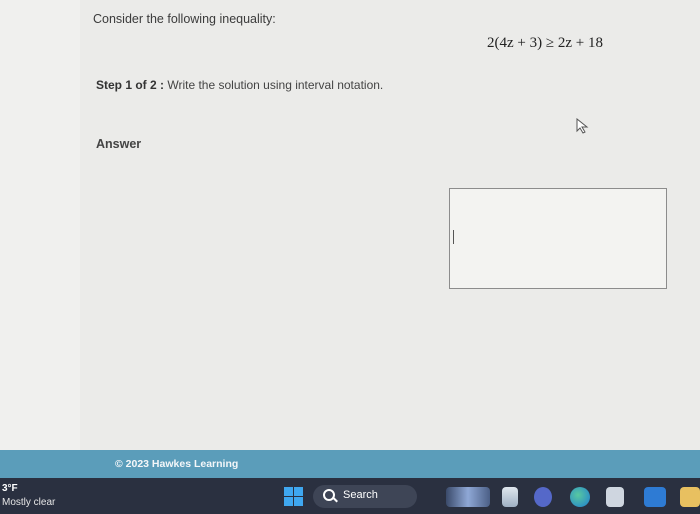 This screenshot has width=700, height=514. I want to click on taskbar: 3°F Mostly clear Search, so click(350, 496).